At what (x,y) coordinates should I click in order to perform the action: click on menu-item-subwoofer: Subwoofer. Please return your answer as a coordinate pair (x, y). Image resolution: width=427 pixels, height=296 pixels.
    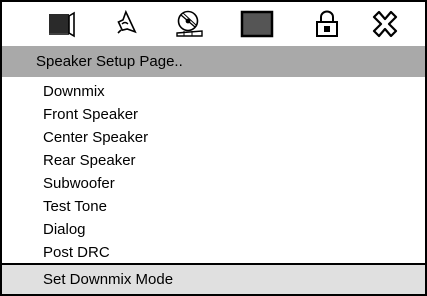
    Looking at the image, I should click on (79, 184).